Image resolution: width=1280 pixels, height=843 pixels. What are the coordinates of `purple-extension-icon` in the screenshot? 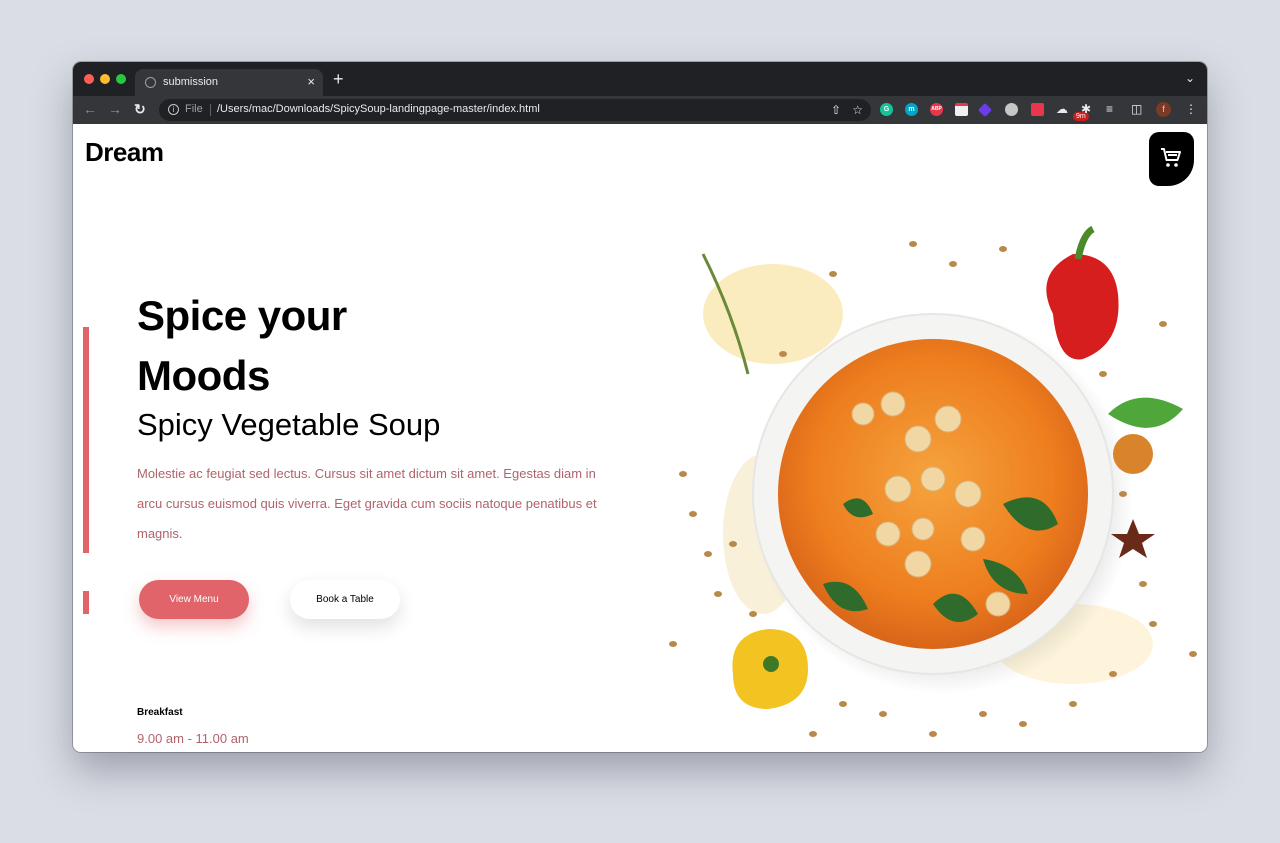 It's located at (985, 110).